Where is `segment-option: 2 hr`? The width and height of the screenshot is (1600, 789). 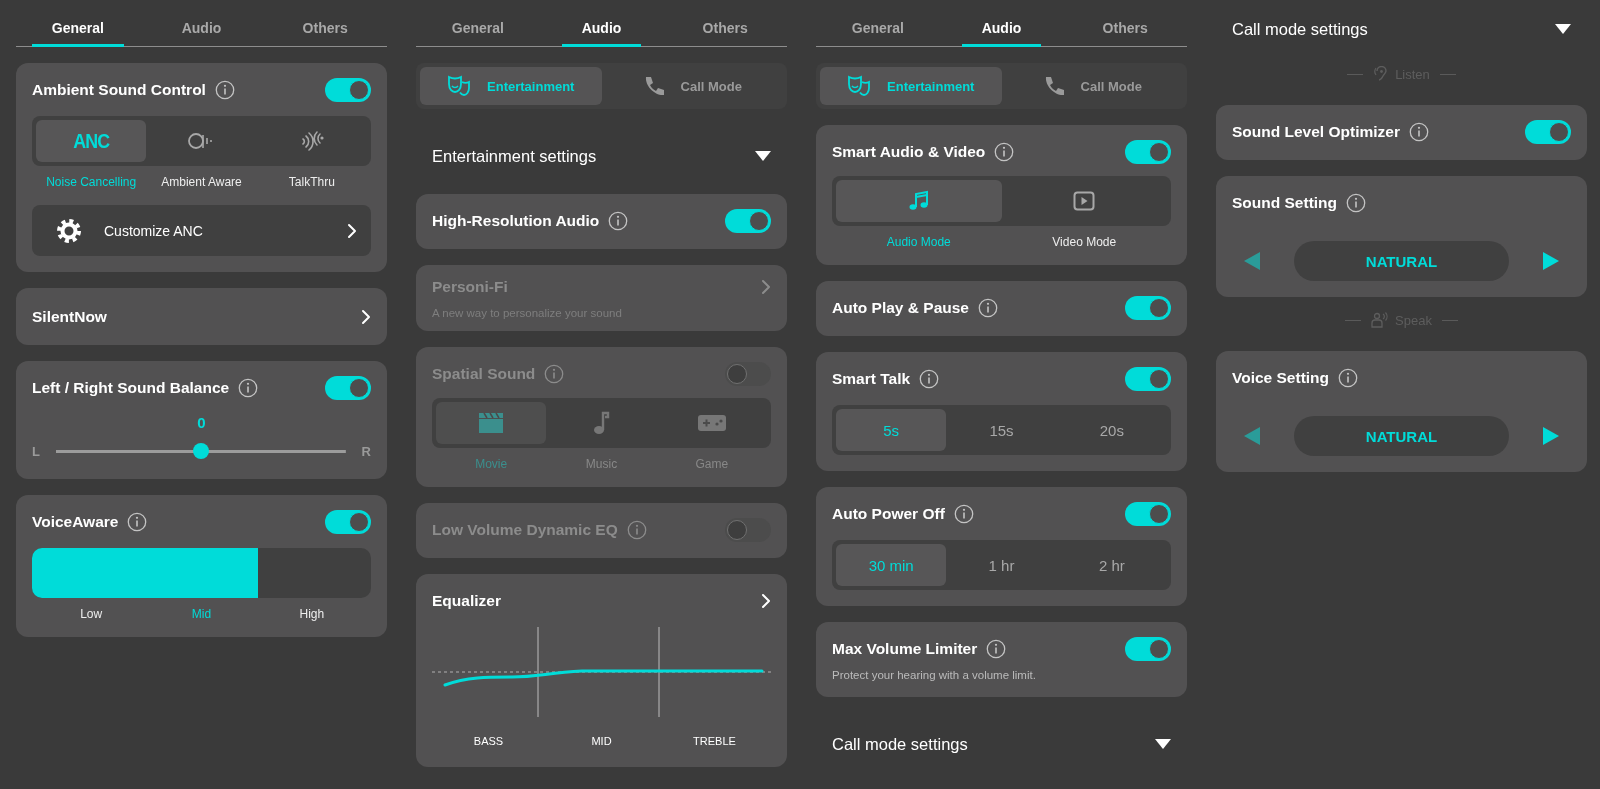 segment-option: 2 hr is located at coordinates (1111, 565).